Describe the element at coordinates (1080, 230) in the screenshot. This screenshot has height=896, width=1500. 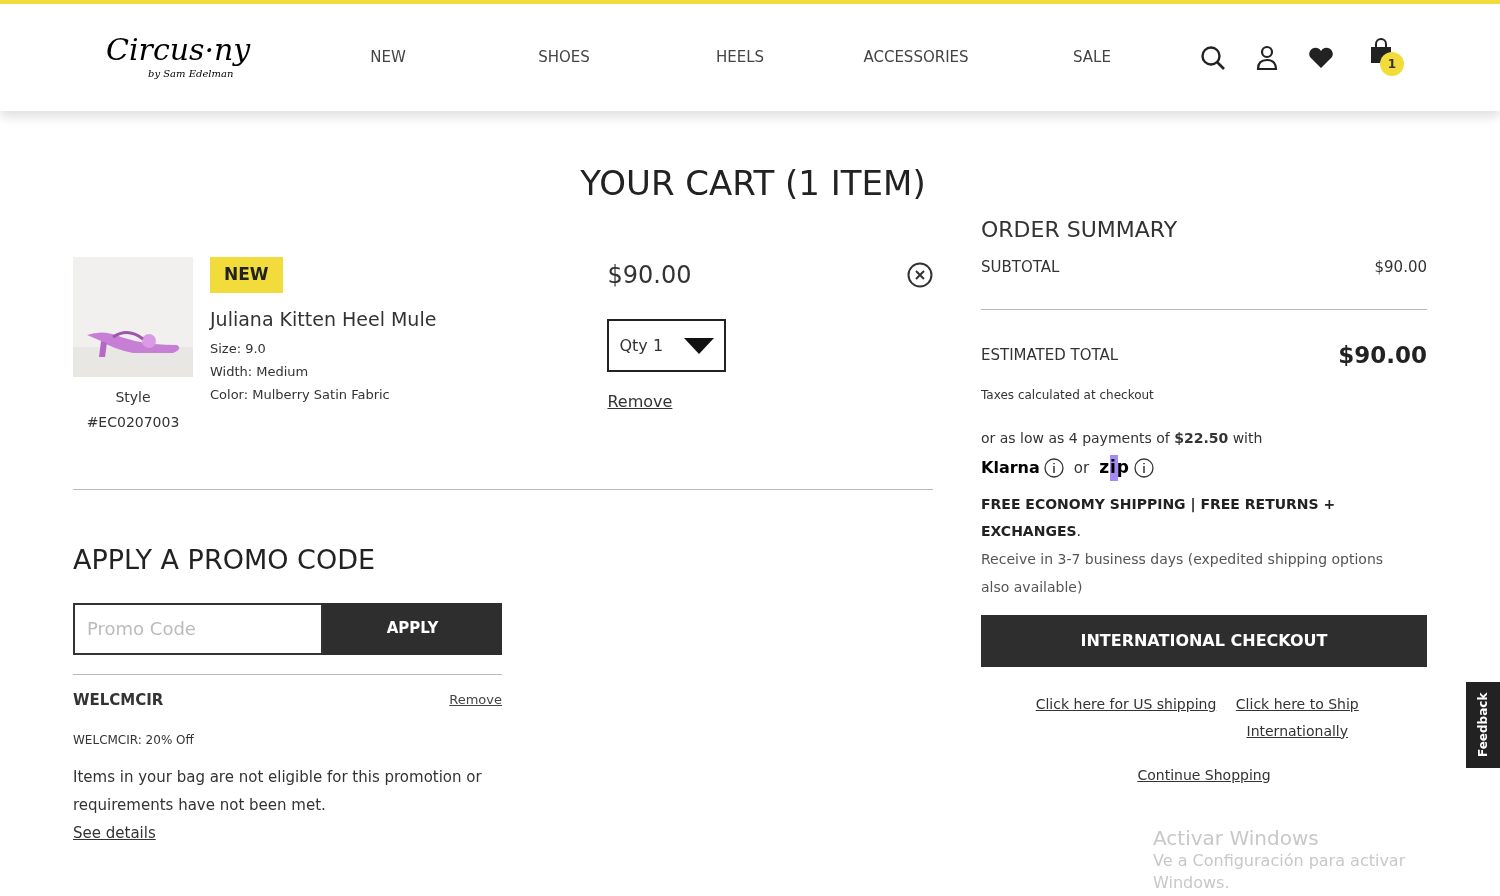
I see `order-summary-heading: ORDER SUMMARY` at that location.